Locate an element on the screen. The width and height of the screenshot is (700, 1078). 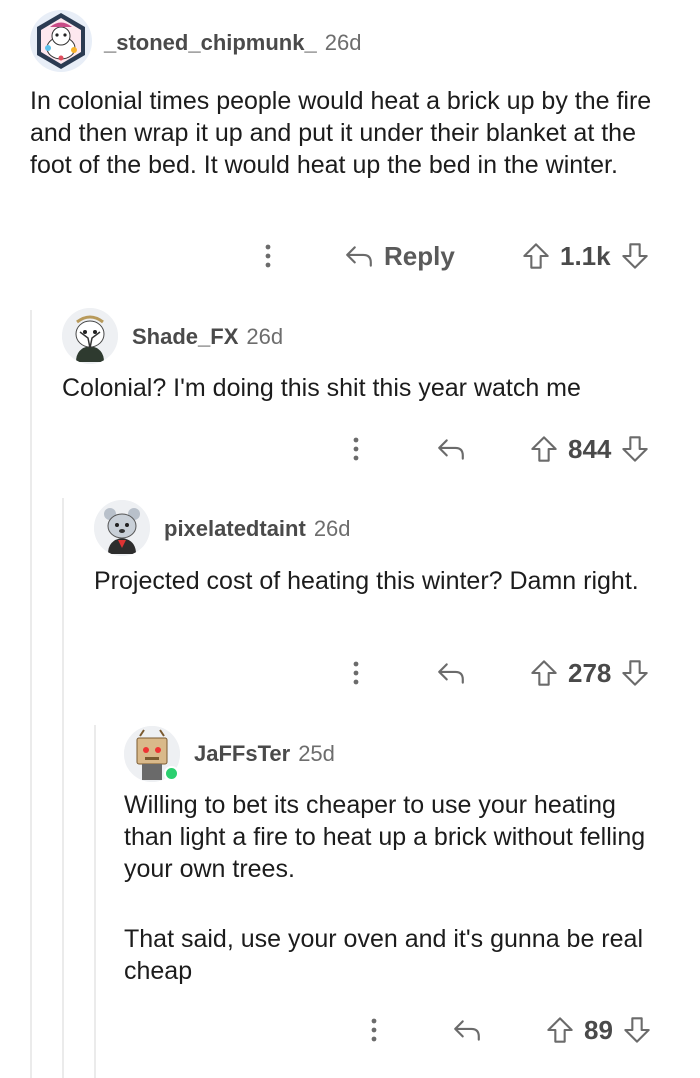
vote-count: 278 is located at coordinates (590, 672).